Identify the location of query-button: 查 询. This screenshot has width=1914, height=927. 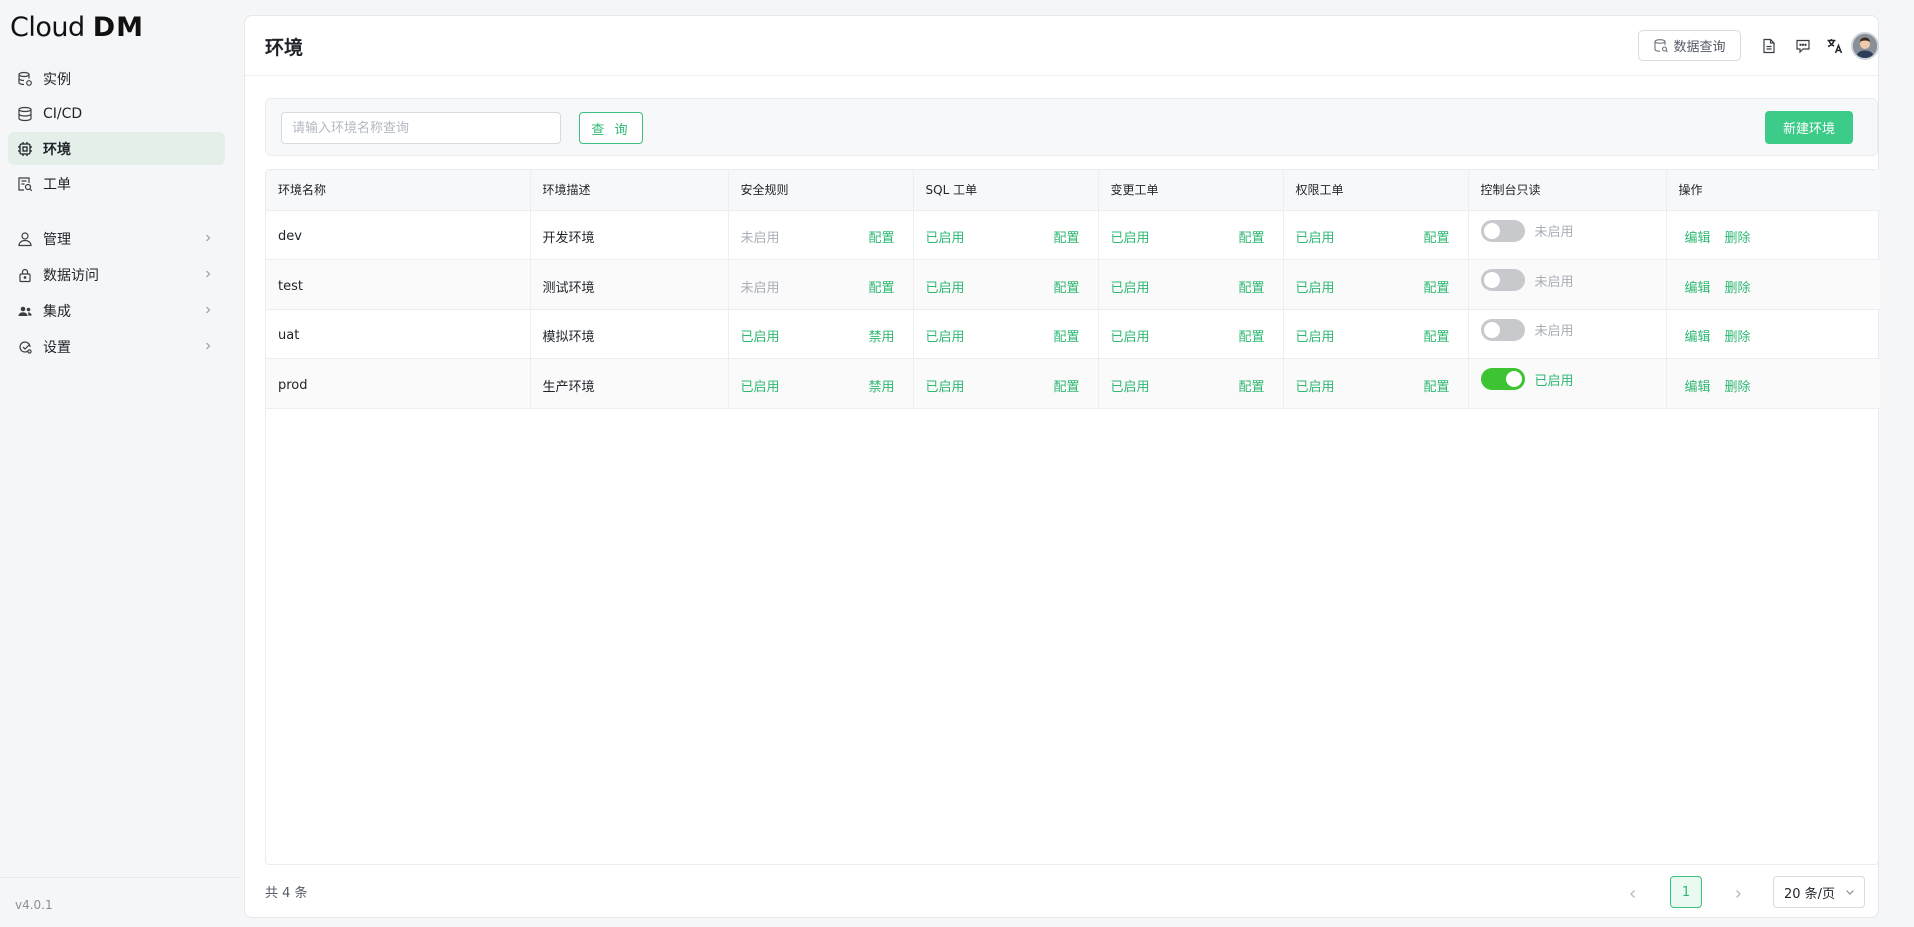
(611, 128).